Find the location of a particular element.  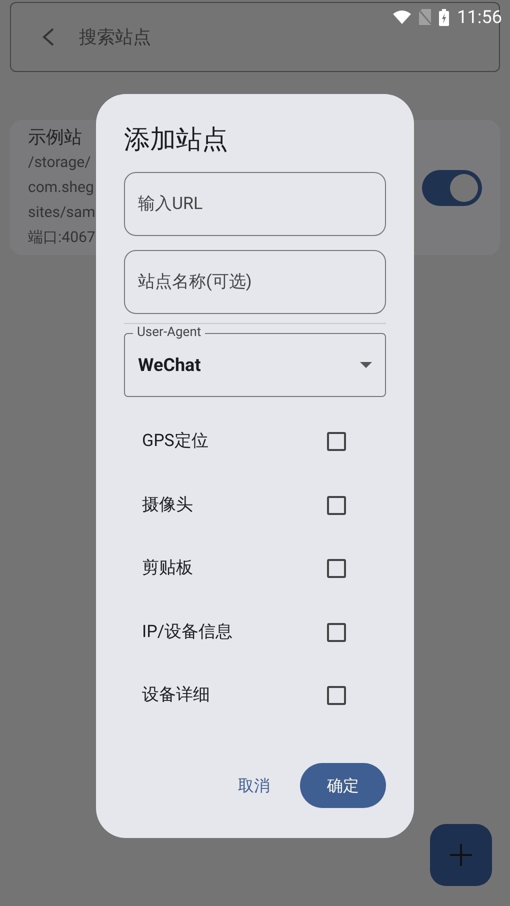

site-detail: com.sheg is located at coordinates (61, 187).